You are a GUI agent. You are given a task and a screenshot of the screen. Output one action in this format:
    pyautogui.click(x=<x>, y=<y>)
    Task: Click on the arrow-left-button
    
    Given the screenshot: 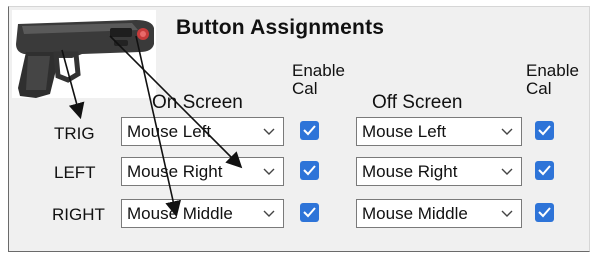 What is the action you would take?
    pyautogui.click(x=176, y=102)
    